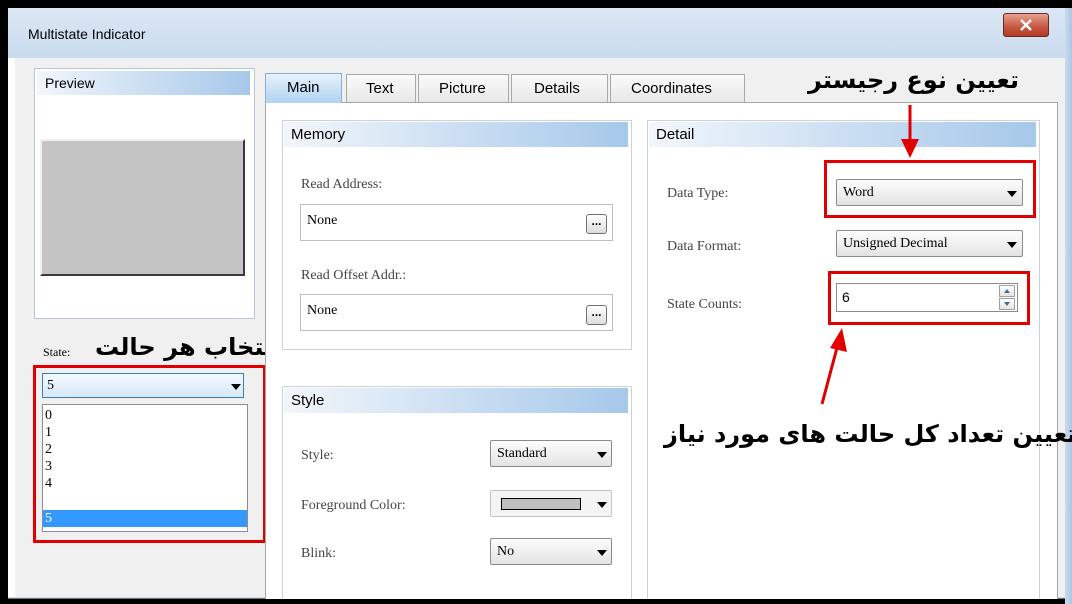  What do you see at coordinates (536, 4) in the screenshot?
I see `outer-border-top` at bounding box center [536, 4].